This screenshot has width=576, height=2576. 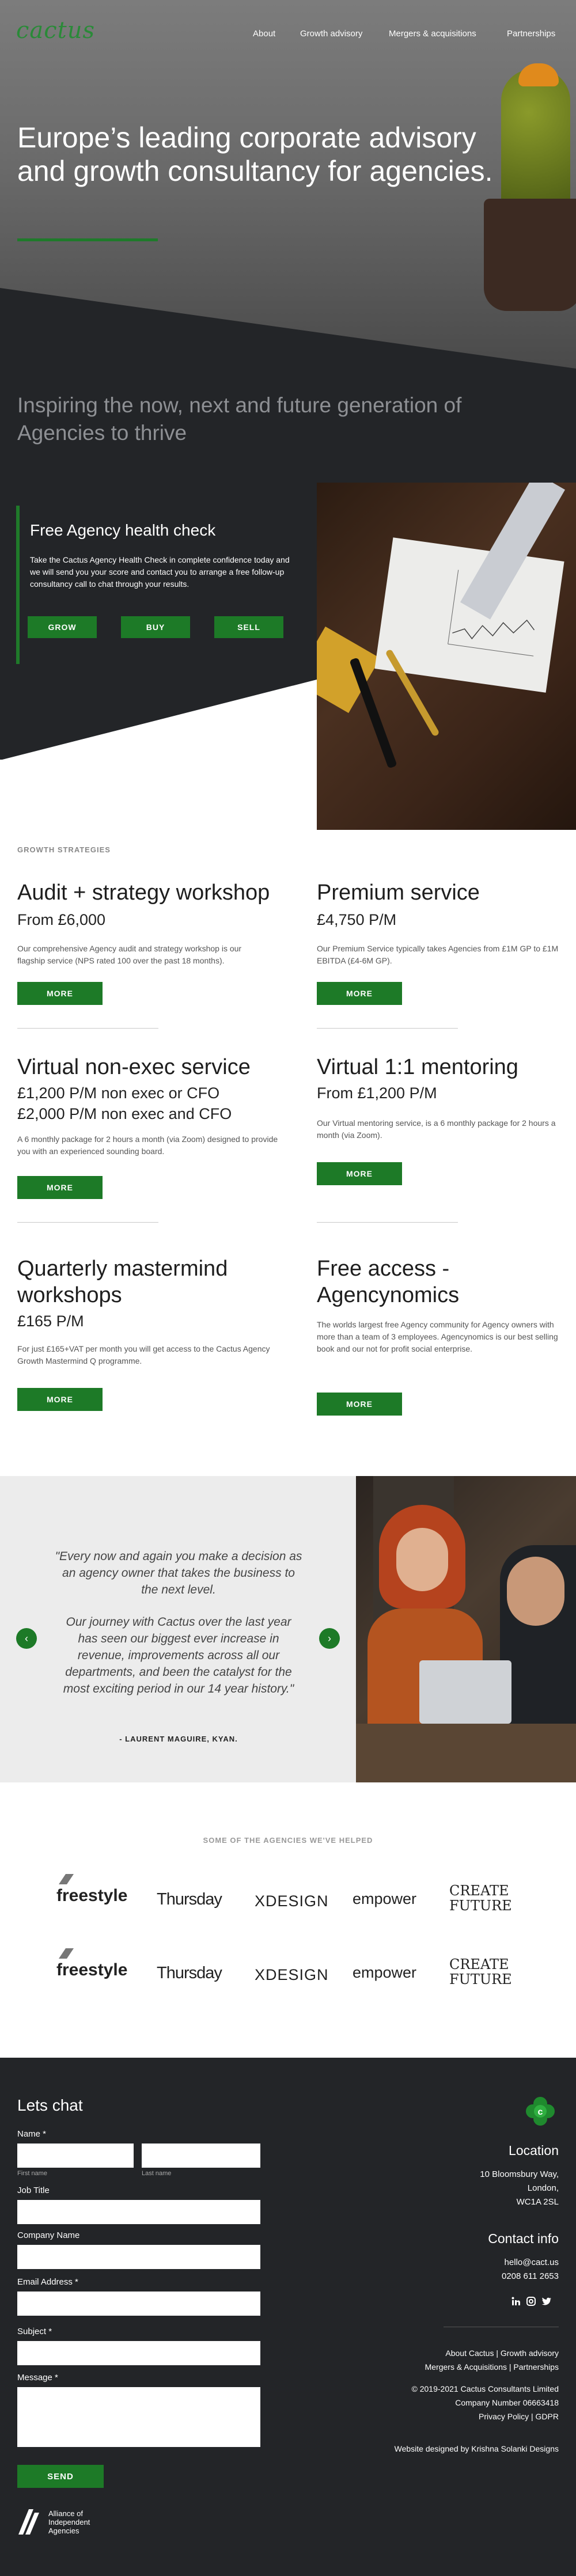 I want to click on job-title-input, so click(x=138, y=2212).